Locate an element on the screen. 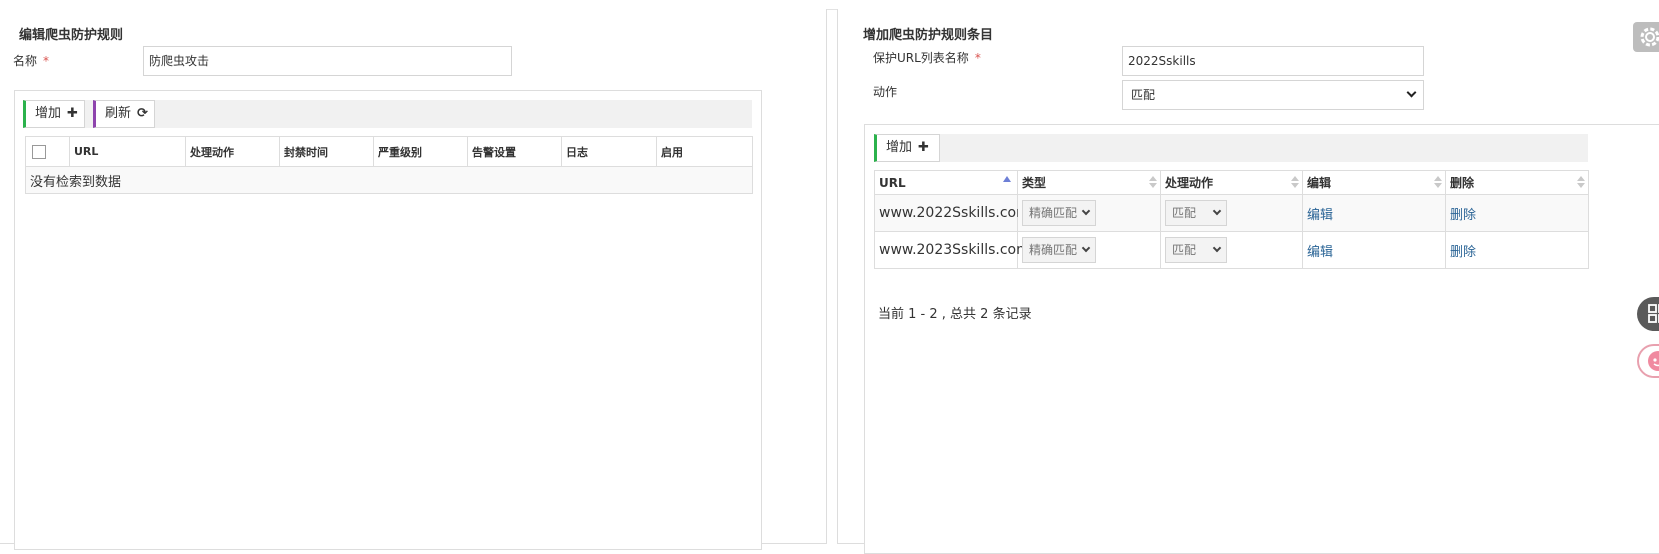 The image size is (1659, 554). empty-message: 没有检索到数据 is located at coordinates (389, 180).